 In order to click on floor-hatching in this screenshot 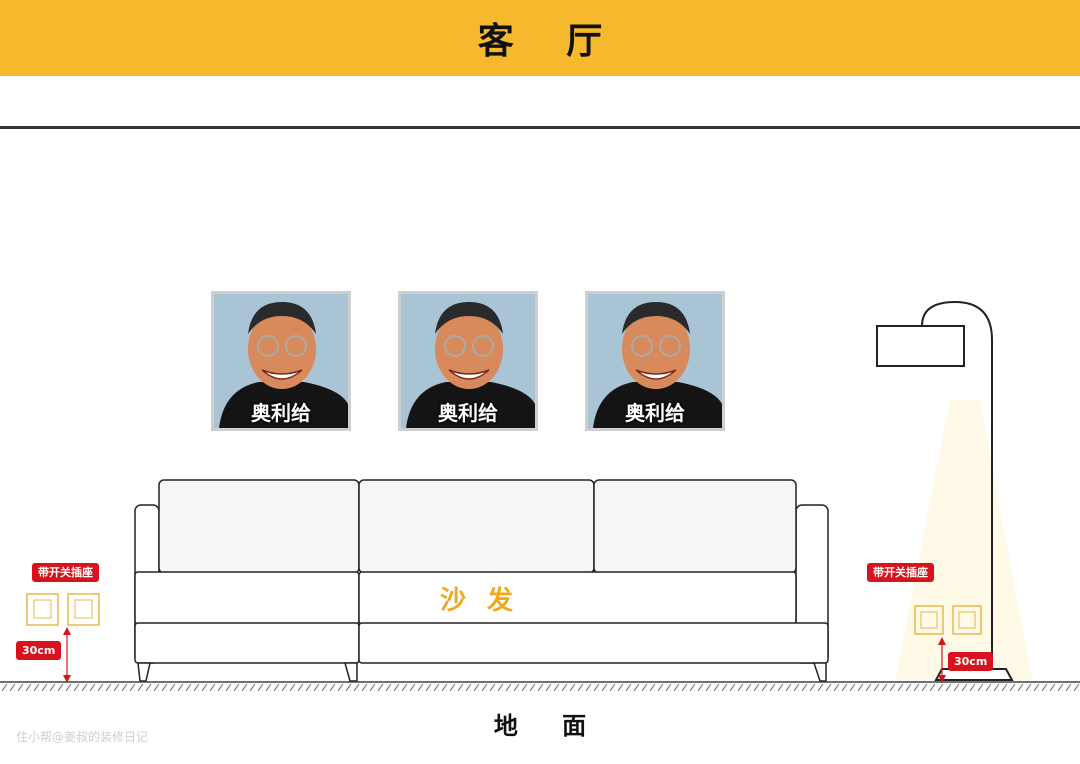, I will do `click(540, 687)`.